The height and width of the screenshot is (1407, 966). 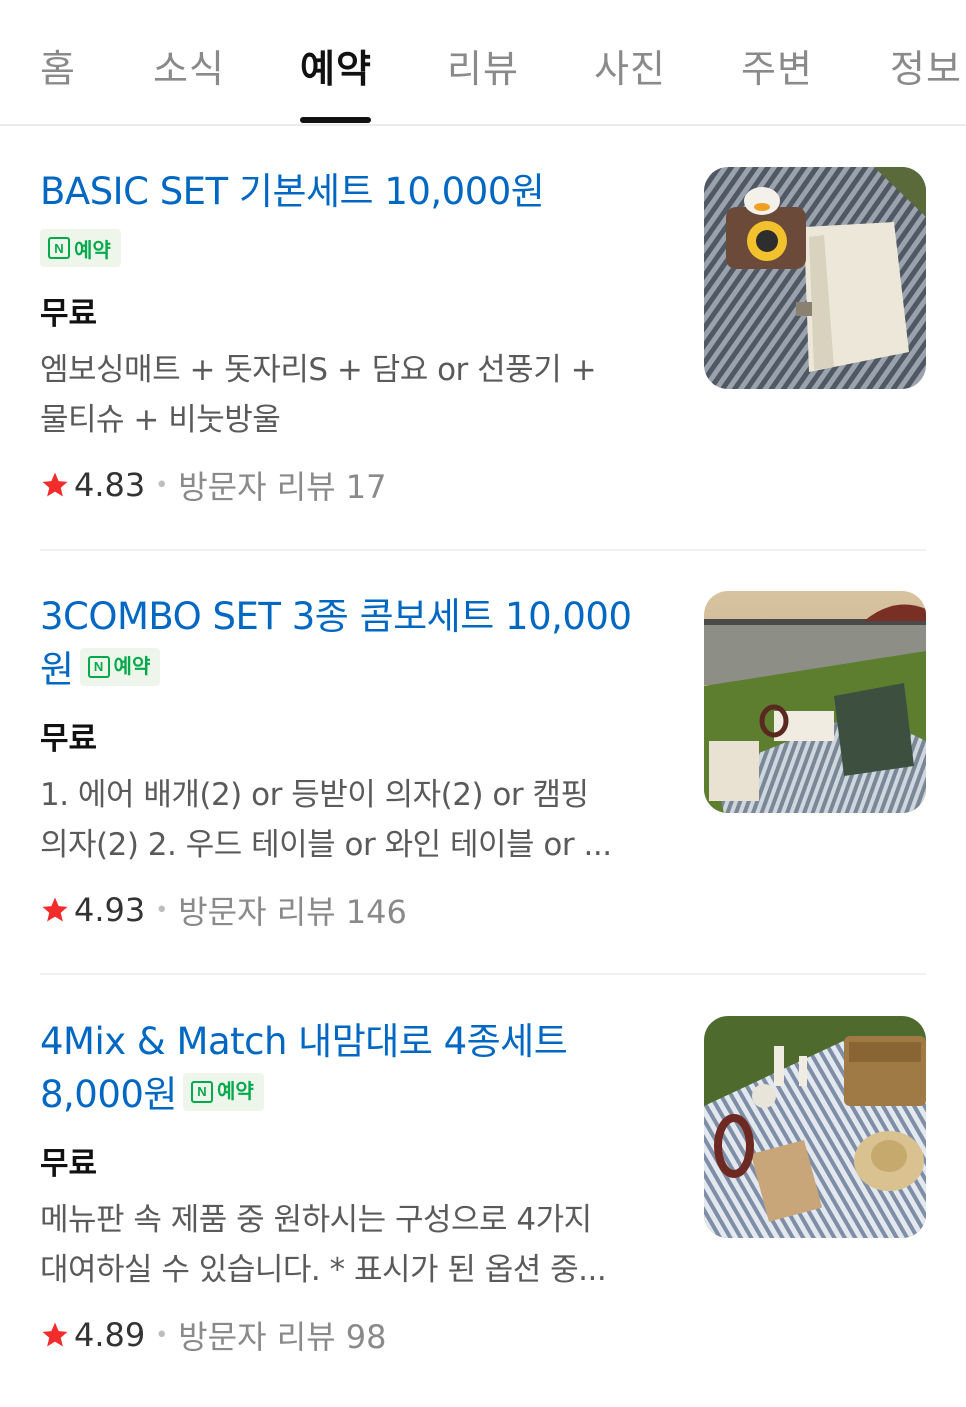 I want to click on tab-news: 소식, so click(x=189, y=65).